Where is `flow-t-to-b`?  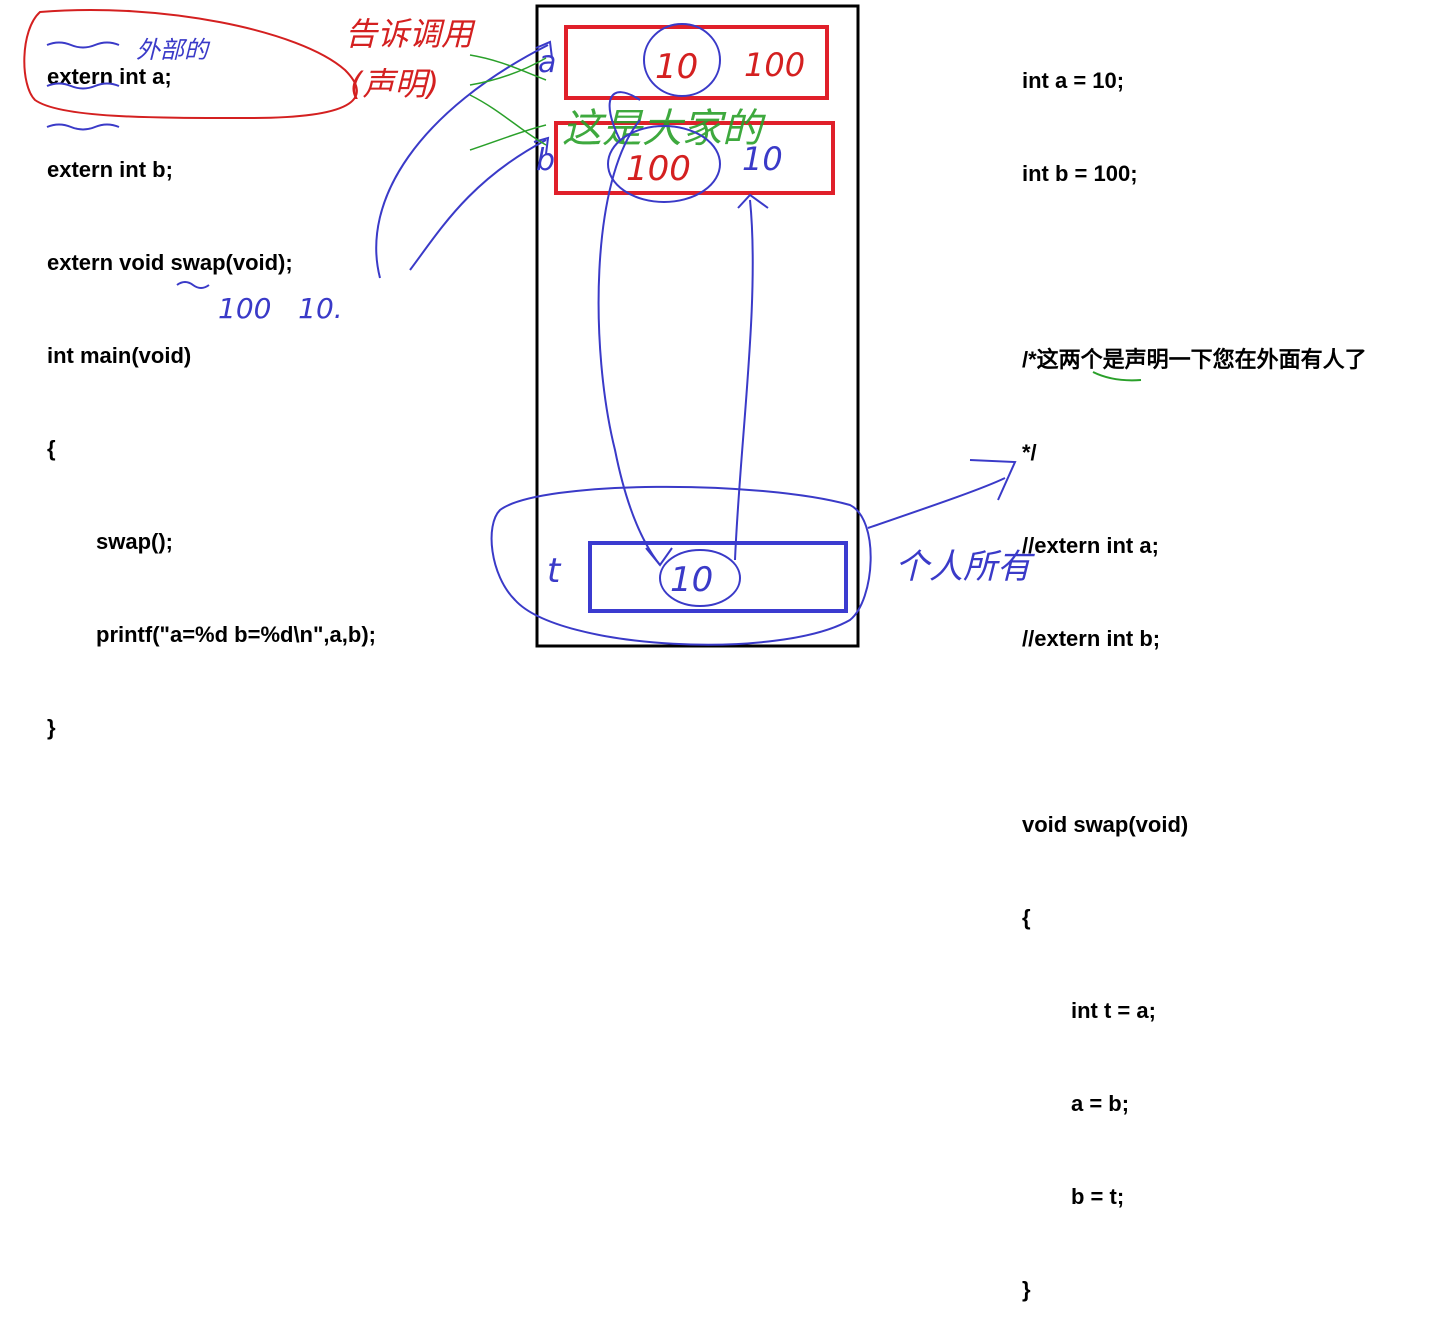
flow-t-to-b is located at coordinates (744, 380).